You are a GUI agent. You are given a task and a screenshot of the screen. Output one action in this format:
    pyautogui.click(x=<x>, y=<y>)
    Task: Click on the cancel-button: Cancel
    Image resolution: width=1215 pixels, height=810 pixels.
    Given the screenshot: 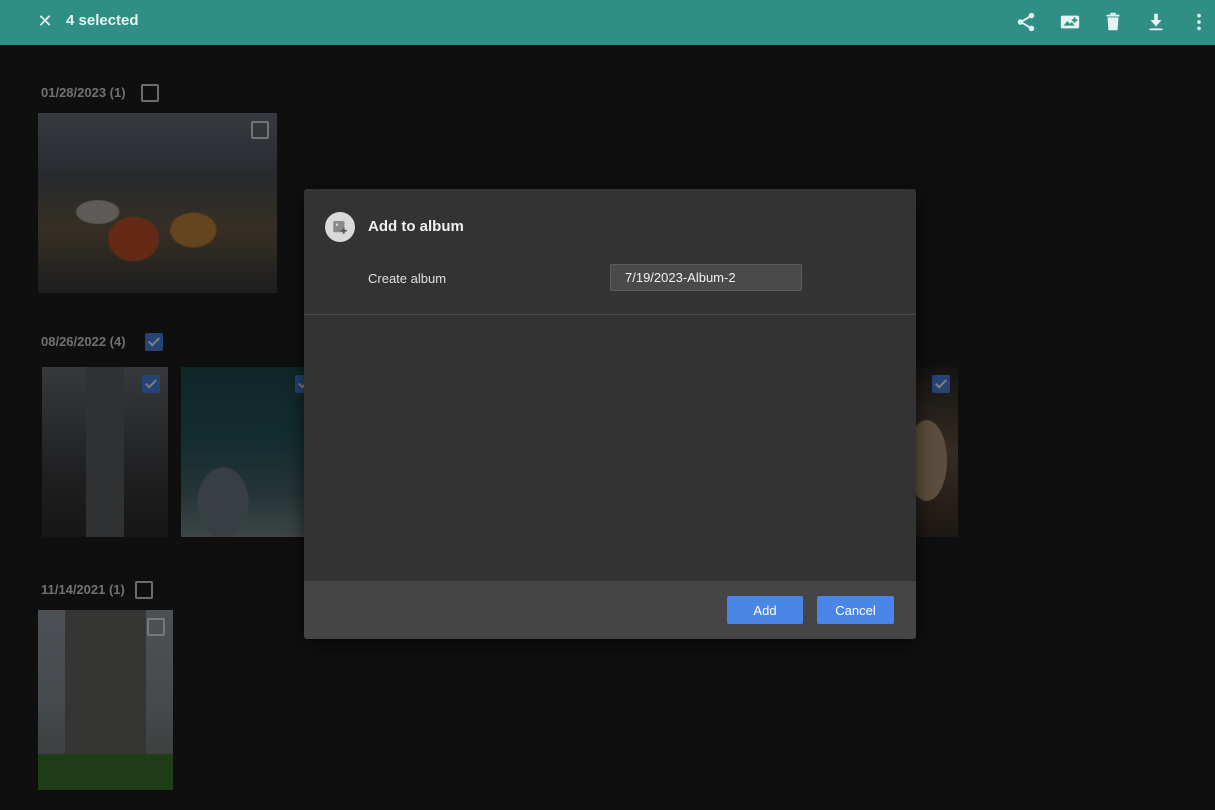 What is the action you would take?
    pyautogui.click(x=855, y=610)
    